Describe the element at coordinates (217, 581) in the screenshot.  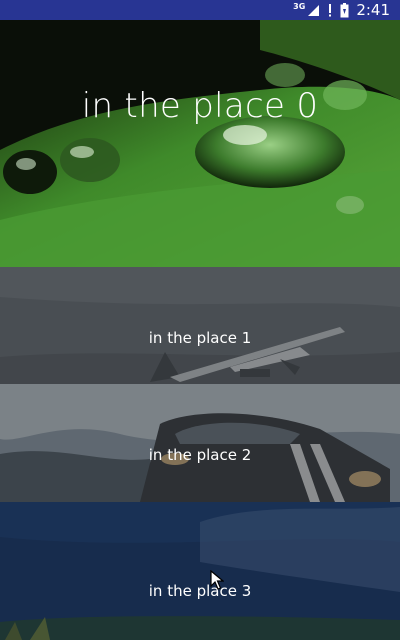
I see `mouse-cursor-icon` at that location.